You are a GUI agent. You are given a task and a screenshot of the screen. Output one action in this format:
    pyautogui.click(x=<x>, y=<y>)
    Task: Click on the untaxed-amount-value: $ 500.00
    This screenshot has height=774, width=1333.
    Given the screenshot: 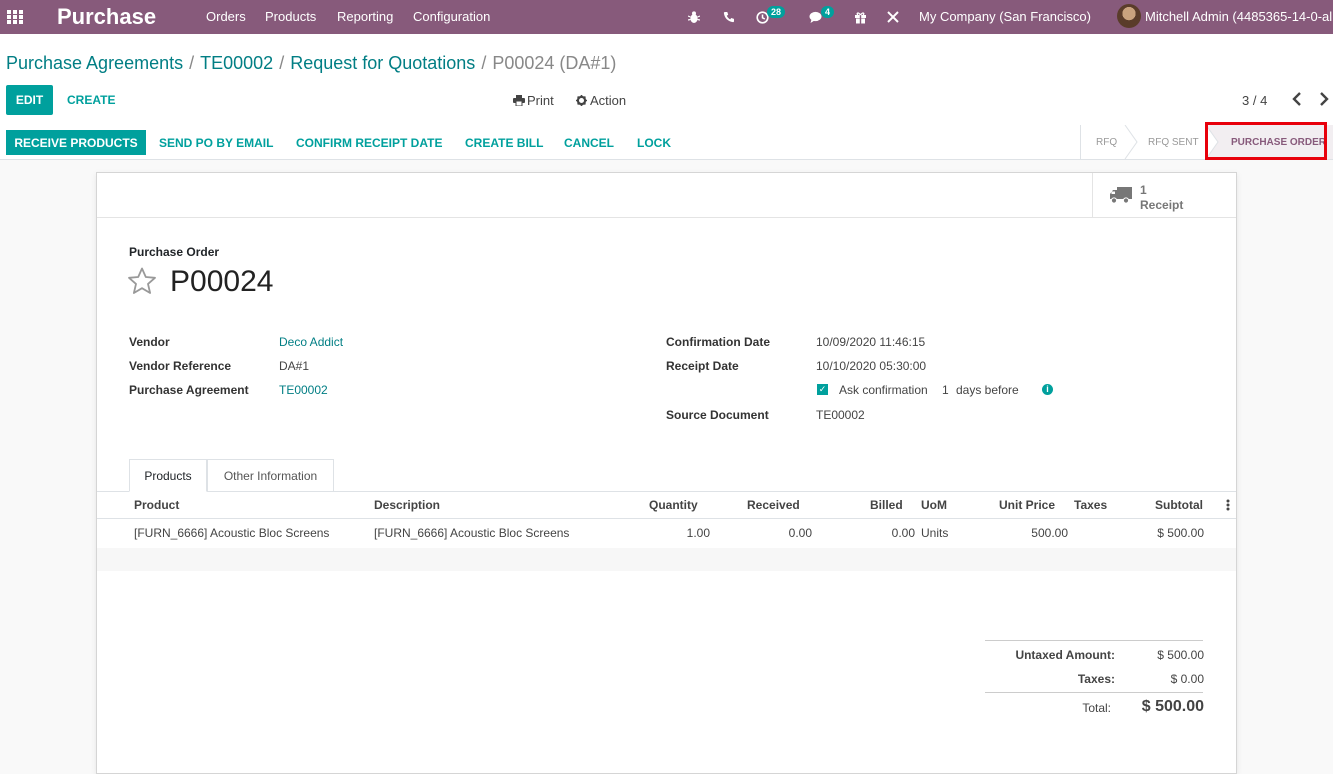 What is the action you would take?
    pyautogui.click(x=1180, y=655)
    